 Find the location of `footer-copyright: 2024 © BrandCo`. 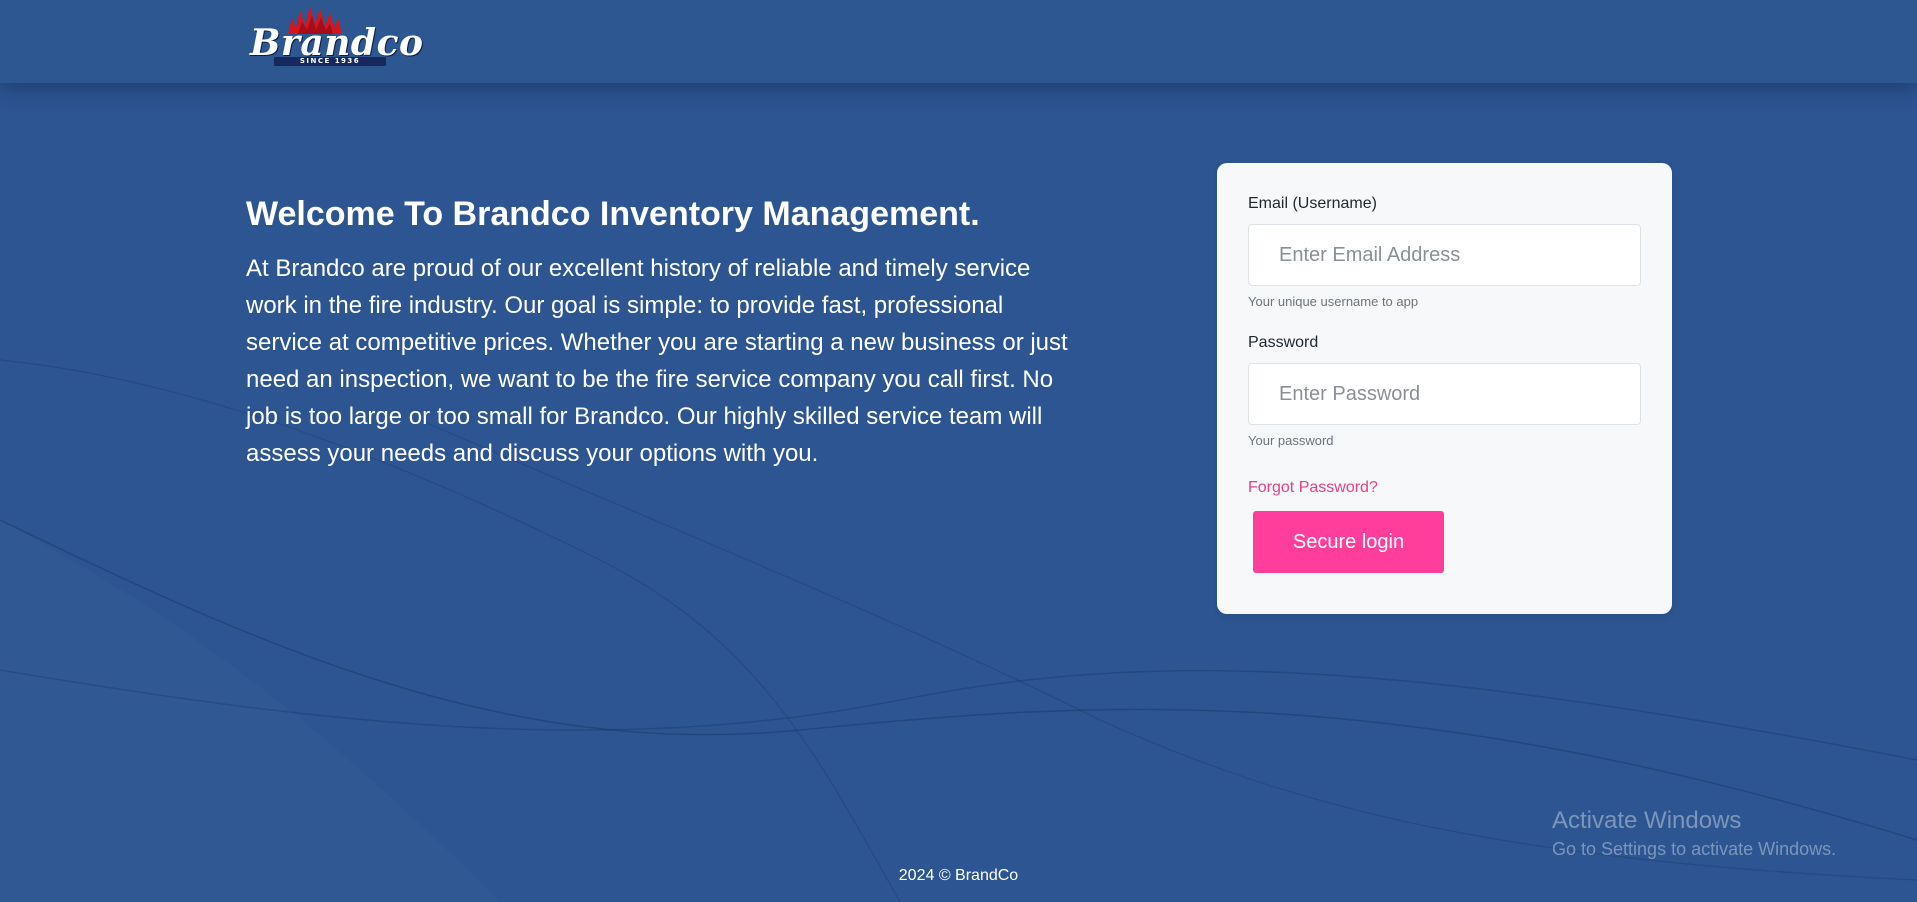

footer-copyright: 2024 © BrandCo is located at coordinates (958, 875).